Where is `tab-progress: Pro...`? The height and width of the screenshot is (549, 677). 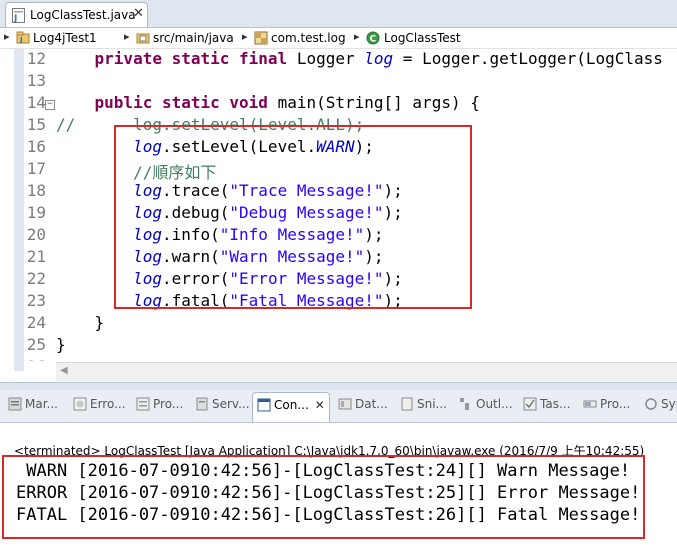 tab-progress: Pro... is located at coordinates (606, 407).